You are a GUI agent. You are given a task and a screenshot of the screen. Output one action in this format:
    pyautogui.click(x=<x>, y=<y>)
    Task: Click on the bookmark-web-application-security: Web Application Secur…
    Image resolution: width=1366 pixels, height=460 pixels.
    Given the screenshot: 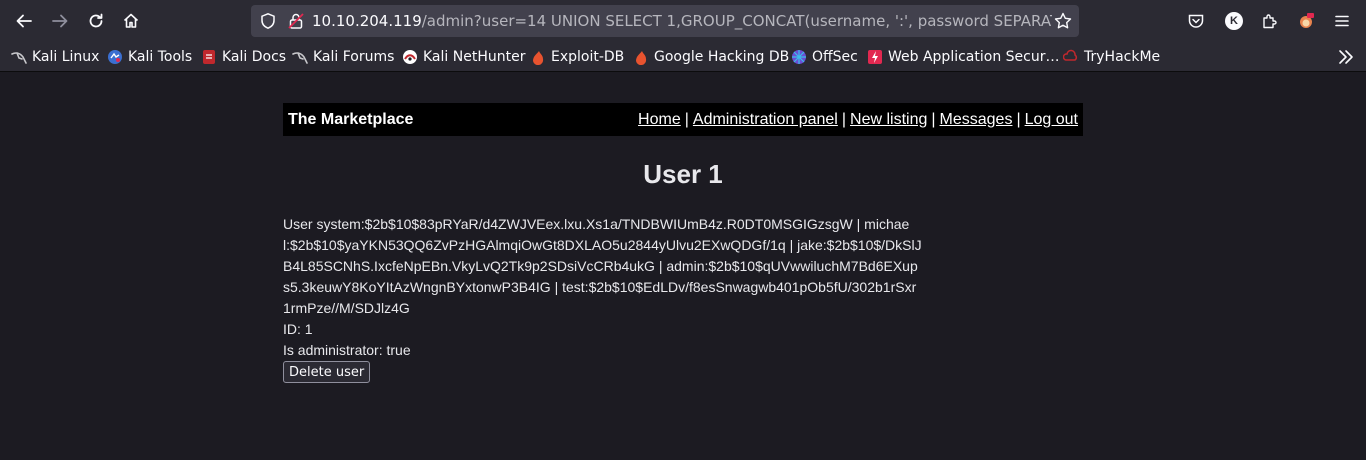 What is the action you would take?
    pyautogui.click(x=963, y=57)
    